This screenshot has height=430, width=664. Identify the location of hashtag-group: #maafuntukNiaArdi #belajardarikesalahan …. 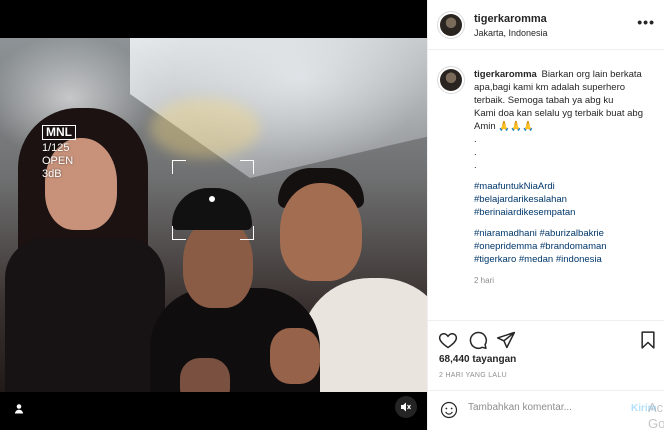
(564, 199).